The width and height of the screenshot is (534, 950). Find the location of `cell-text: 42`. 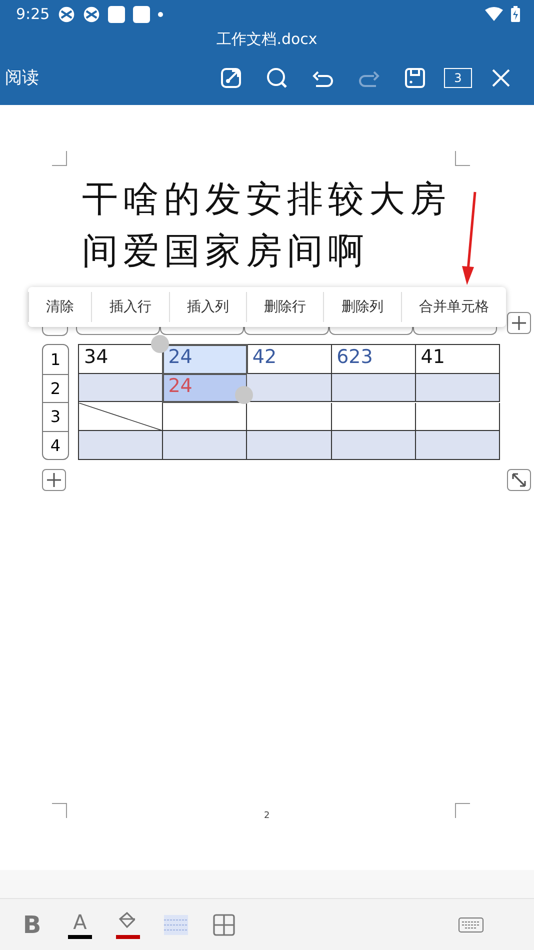

cell-text: 42 is located at coordinates (264, 357).